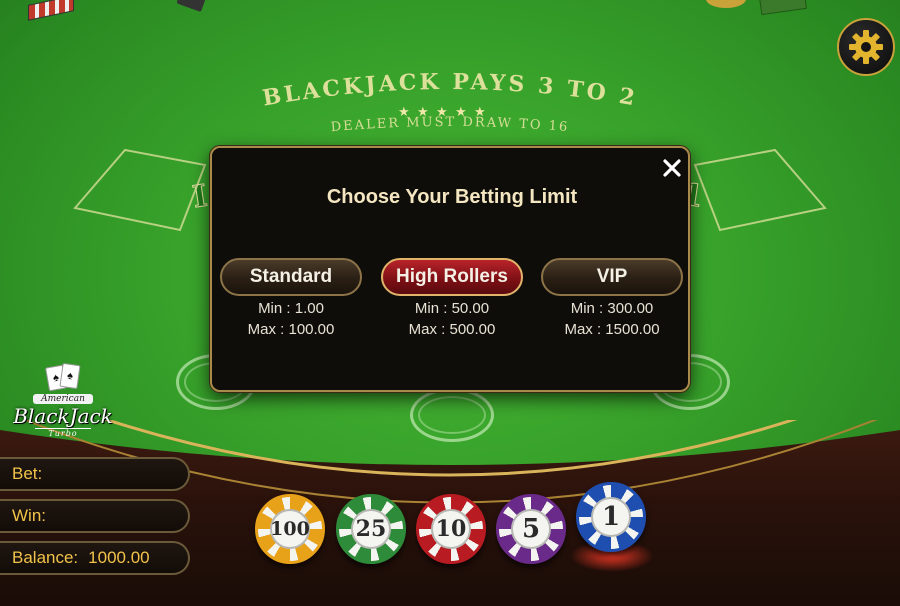 This screenshot has width=900, height=606. I want to click on felt-stars: ★ ★ ★ ★ ★, so click(442, 111).